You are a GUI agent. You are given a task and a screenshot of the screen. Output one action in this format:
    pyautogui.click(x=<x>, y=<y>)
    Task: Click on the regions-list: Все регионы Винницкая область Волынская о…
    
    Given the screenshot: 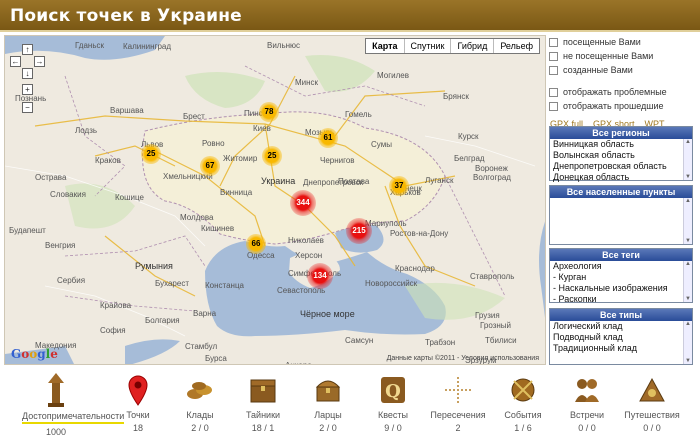 What is the action you would take?
    pyautogui.click(x=621, y=154)
    